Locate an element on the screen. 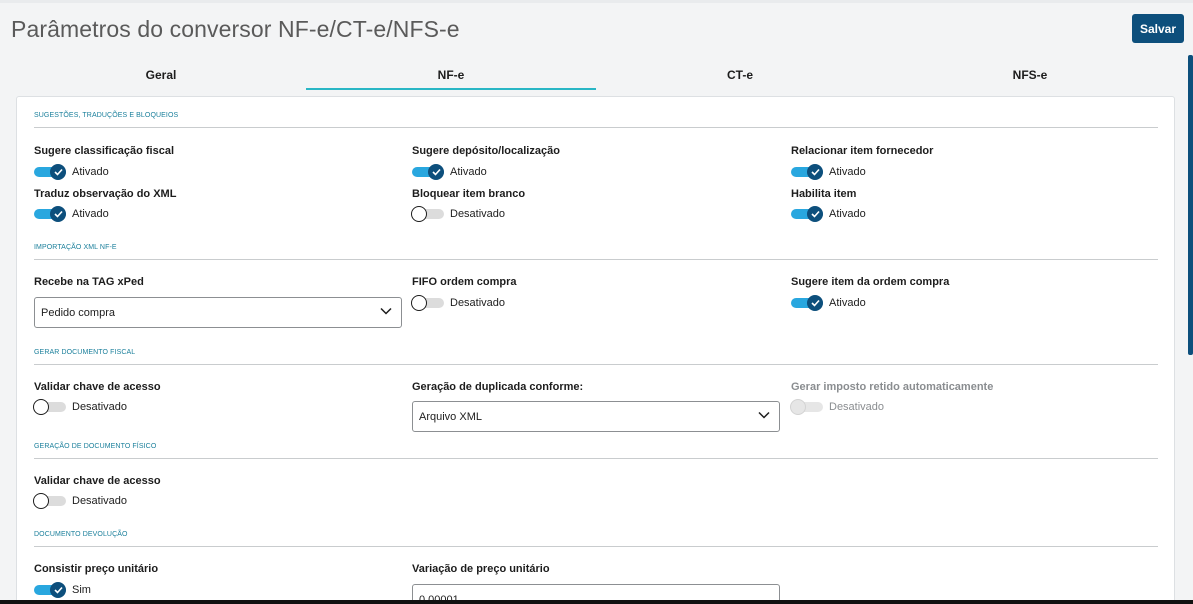  toggle-traduz-observacao: Ativado is located at coordinates (71, 214).